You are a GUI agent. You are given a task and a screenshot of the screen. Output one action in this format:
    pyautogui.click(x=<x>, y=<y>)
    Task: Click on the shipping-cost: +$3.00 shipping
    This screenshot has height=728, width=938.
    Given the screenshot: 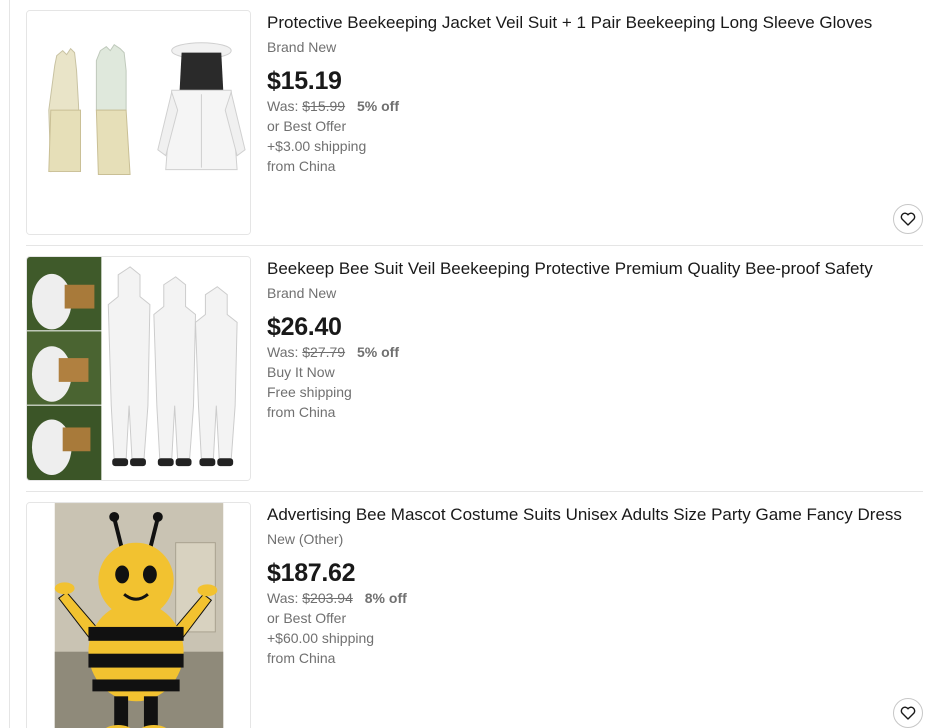 What is the action you would take?
    pyautogui.click(x=317, y=146)
    